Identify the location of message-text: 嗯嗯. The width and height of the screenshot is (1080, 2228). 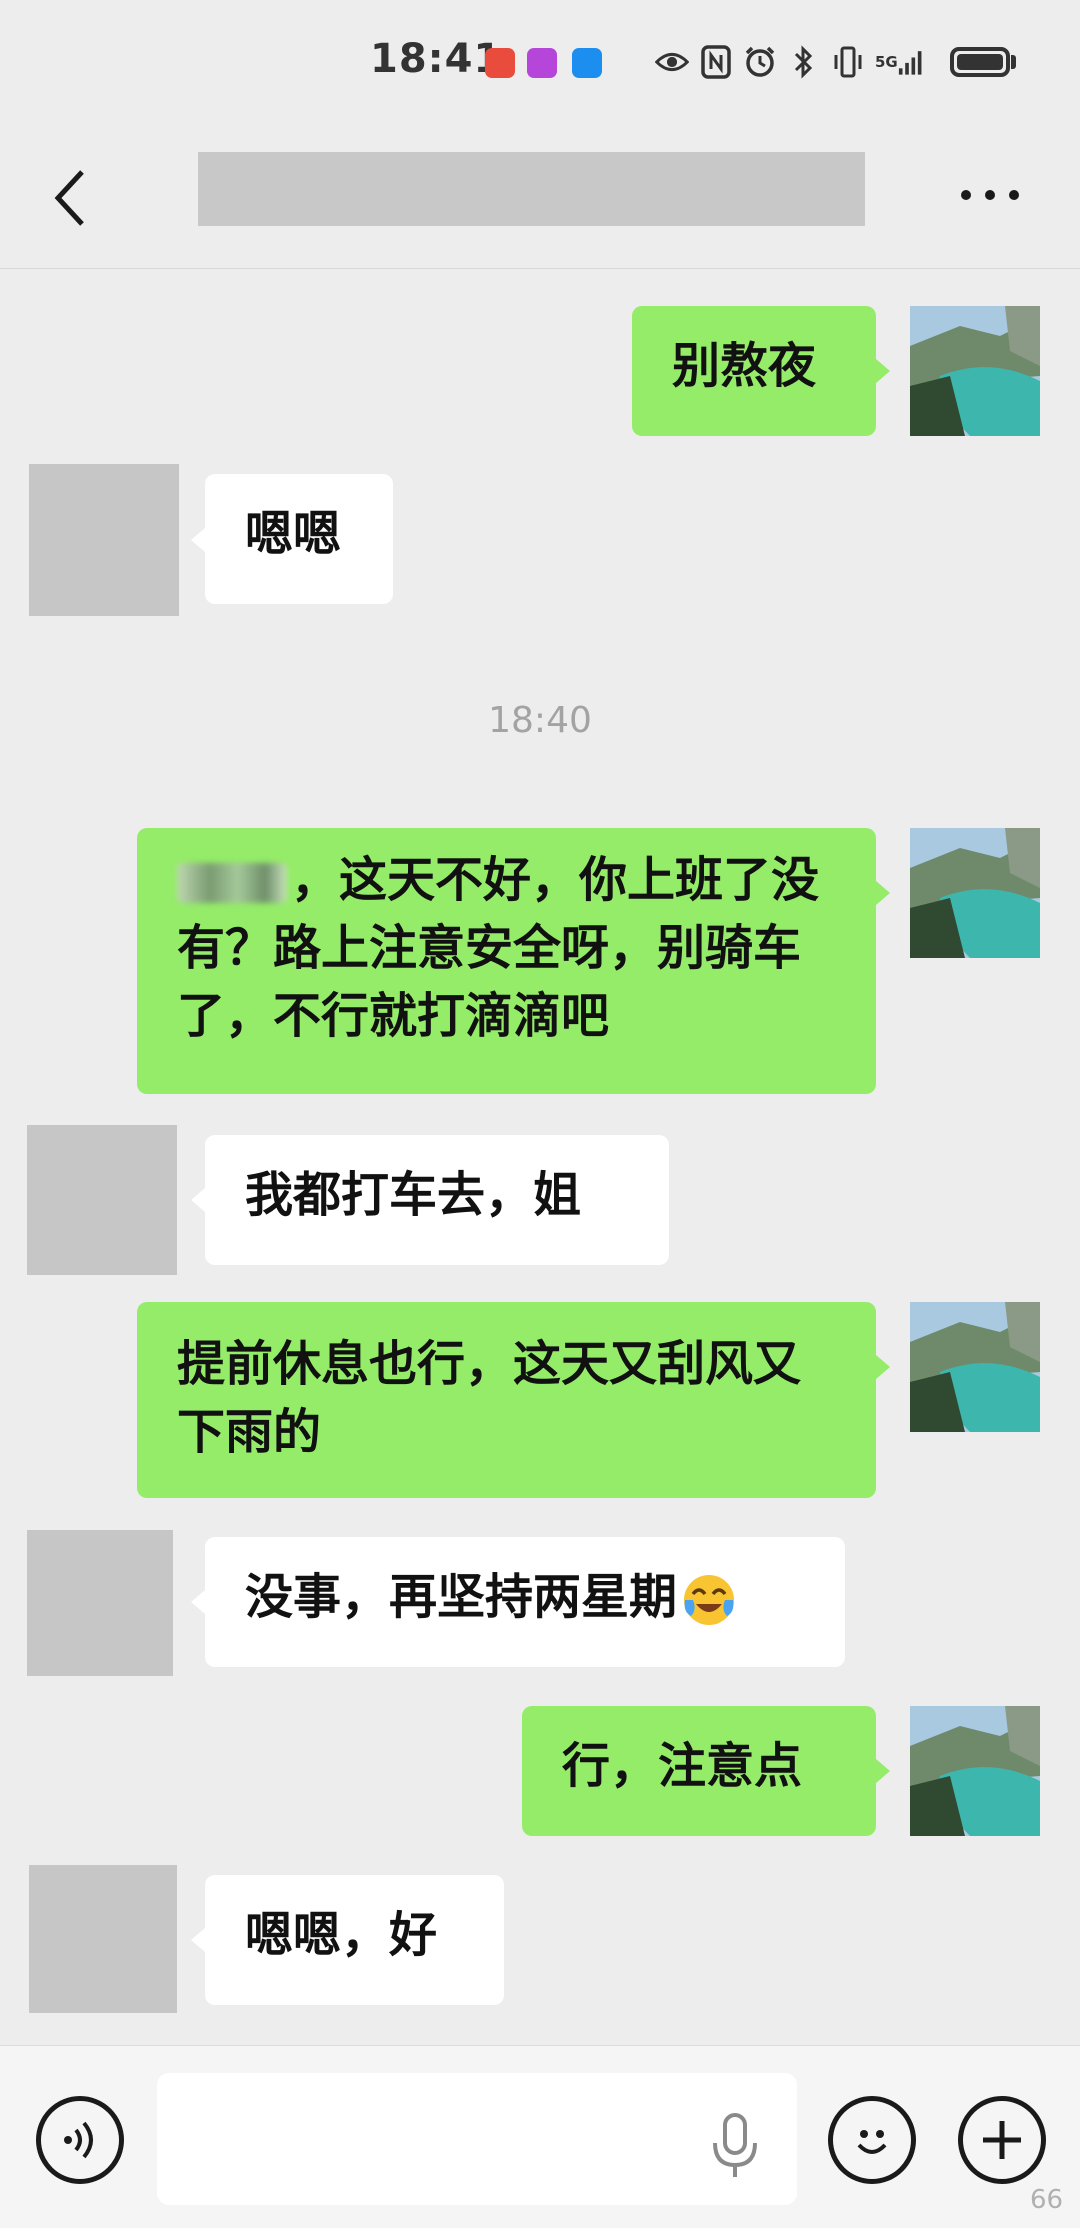
(293, 534).